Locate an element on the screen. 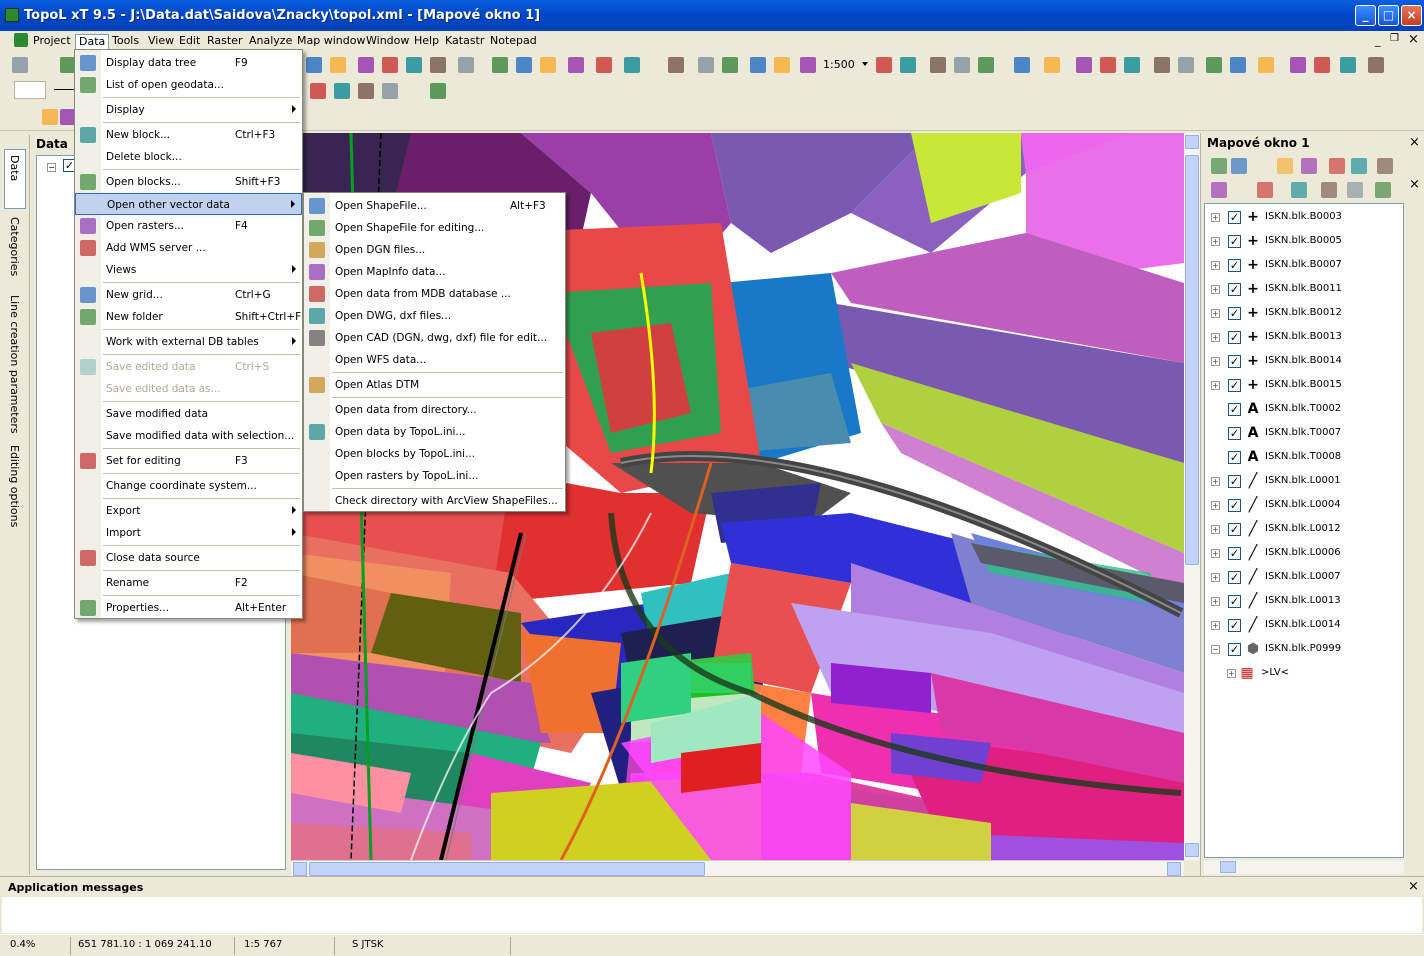 Image resolution: width=1424 pixels, height=956 pixels. layer-row: ✓ A ISKN.blk.T0007 is located at coordinates (1305, 434).